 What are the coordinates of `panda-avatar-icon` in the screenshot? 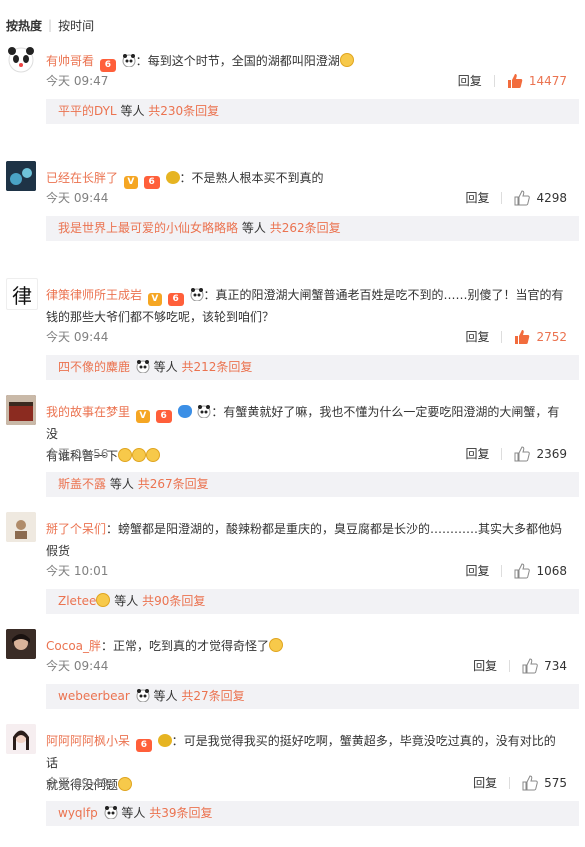 It's located at (21, 60).